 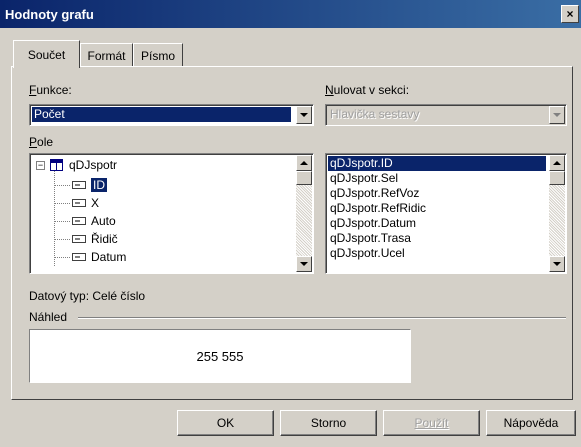 I want to click on list-item: qDJspotr.ID, so click(x=437, y=163).